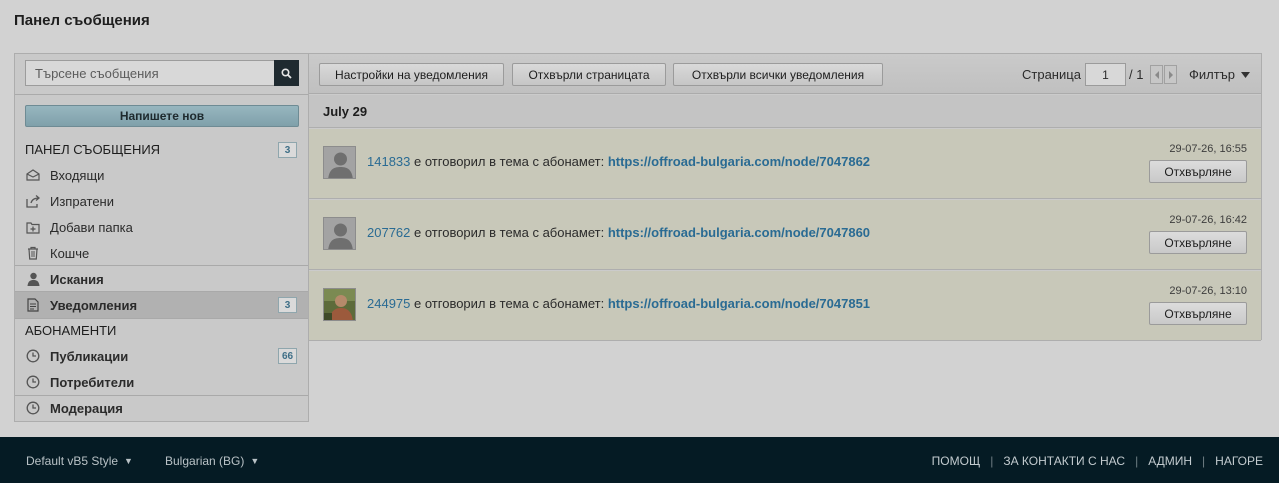 The image size is (1279, 483). Describe the element at coordinates (89, 356) in the screenshot. I see `sidebar-item-label: Публикации` at that location.